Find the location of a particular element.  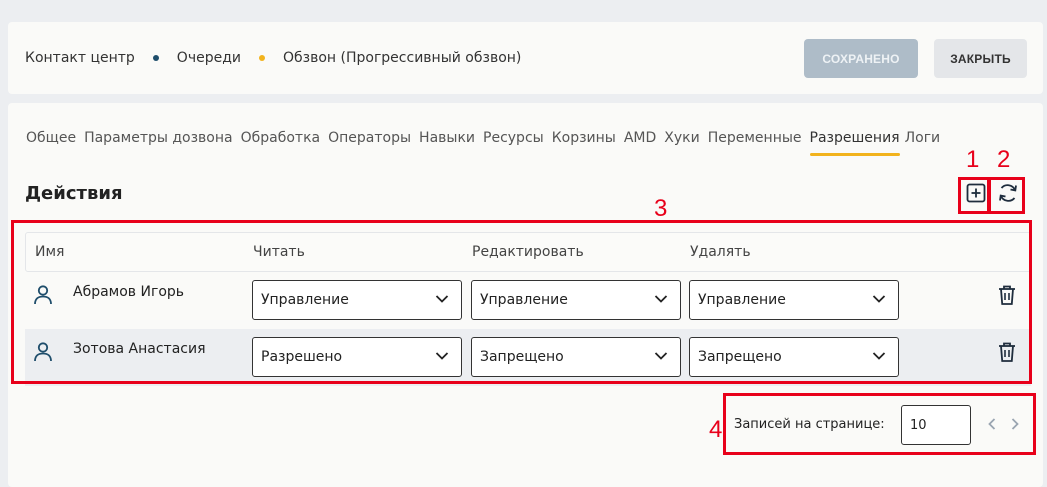

annotation-label-4: 4 is located at coordinates (716, 429).